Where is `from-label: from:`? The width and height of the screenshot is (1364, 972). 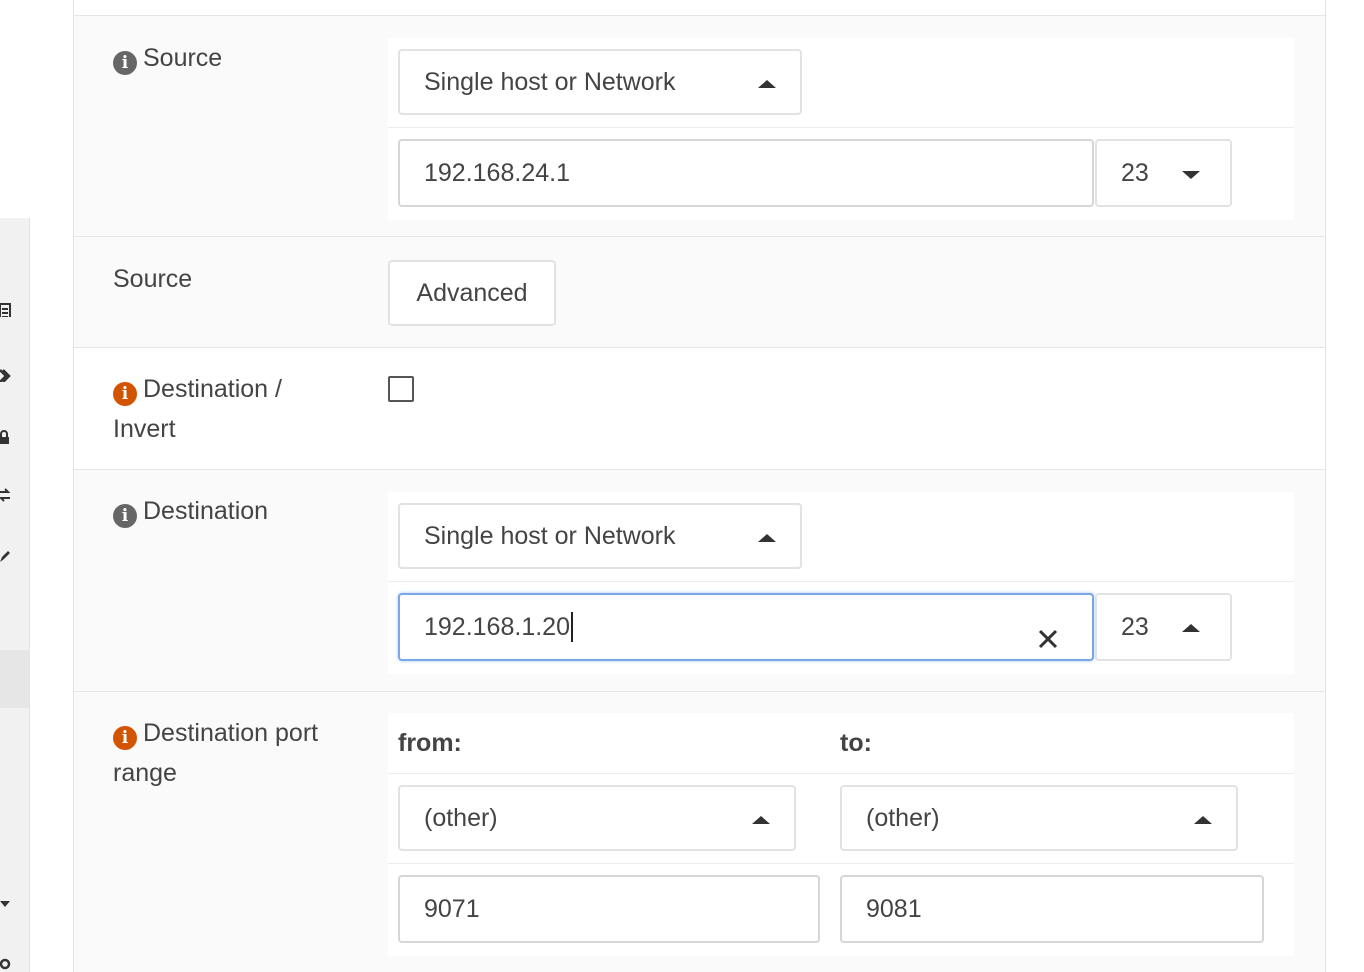 from-label: from: is located at coordinates (430, 743).